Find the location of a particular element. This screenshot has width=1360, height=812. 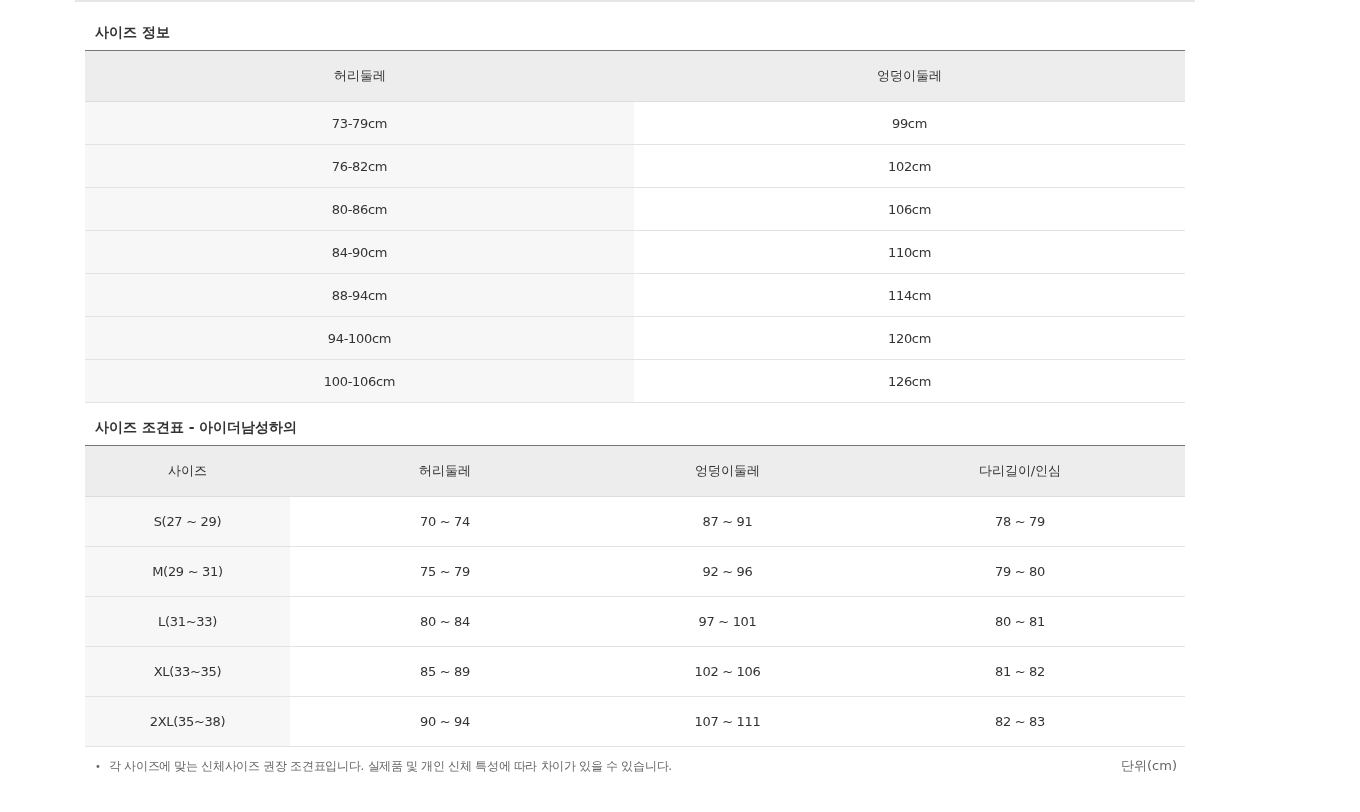

table-cell: 102 ~ 106 is located at coordinates (727, 672).